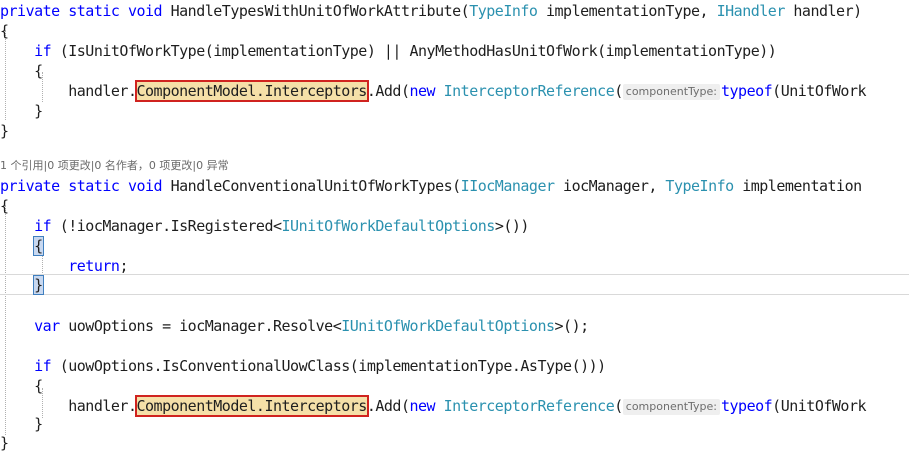 The height and width of the screenshot is (455, 909). I want to click on param-name: iocManager,, so click(610, 186).